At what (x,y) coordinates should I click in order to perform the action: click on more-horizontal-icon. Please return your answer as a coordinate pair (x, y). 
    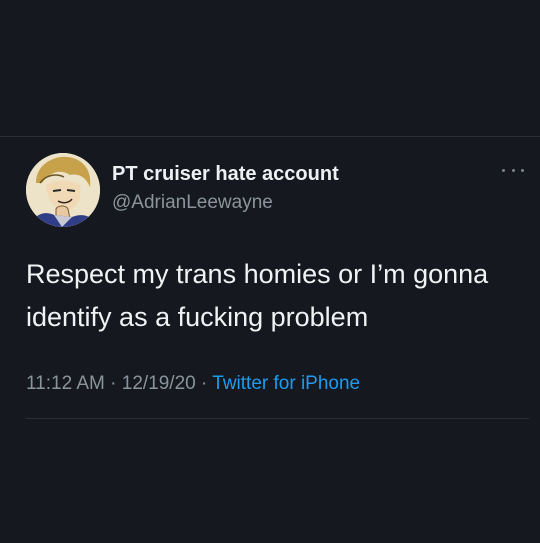
    Looking at the image, I should click on (513, 170).